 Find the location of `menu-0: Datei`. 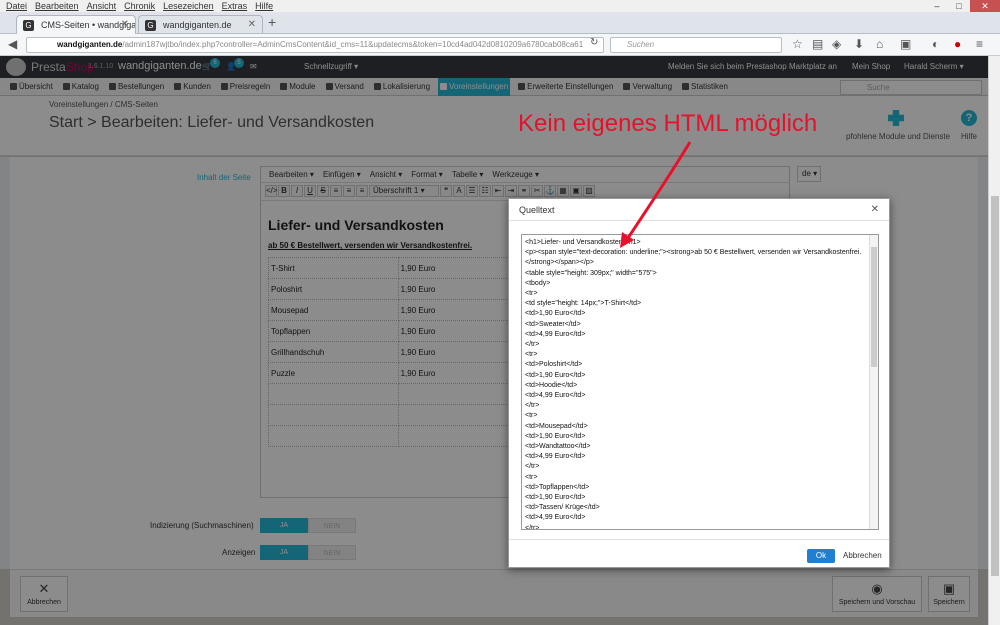

menu-0: Datei is located at coordinates (16, 6).